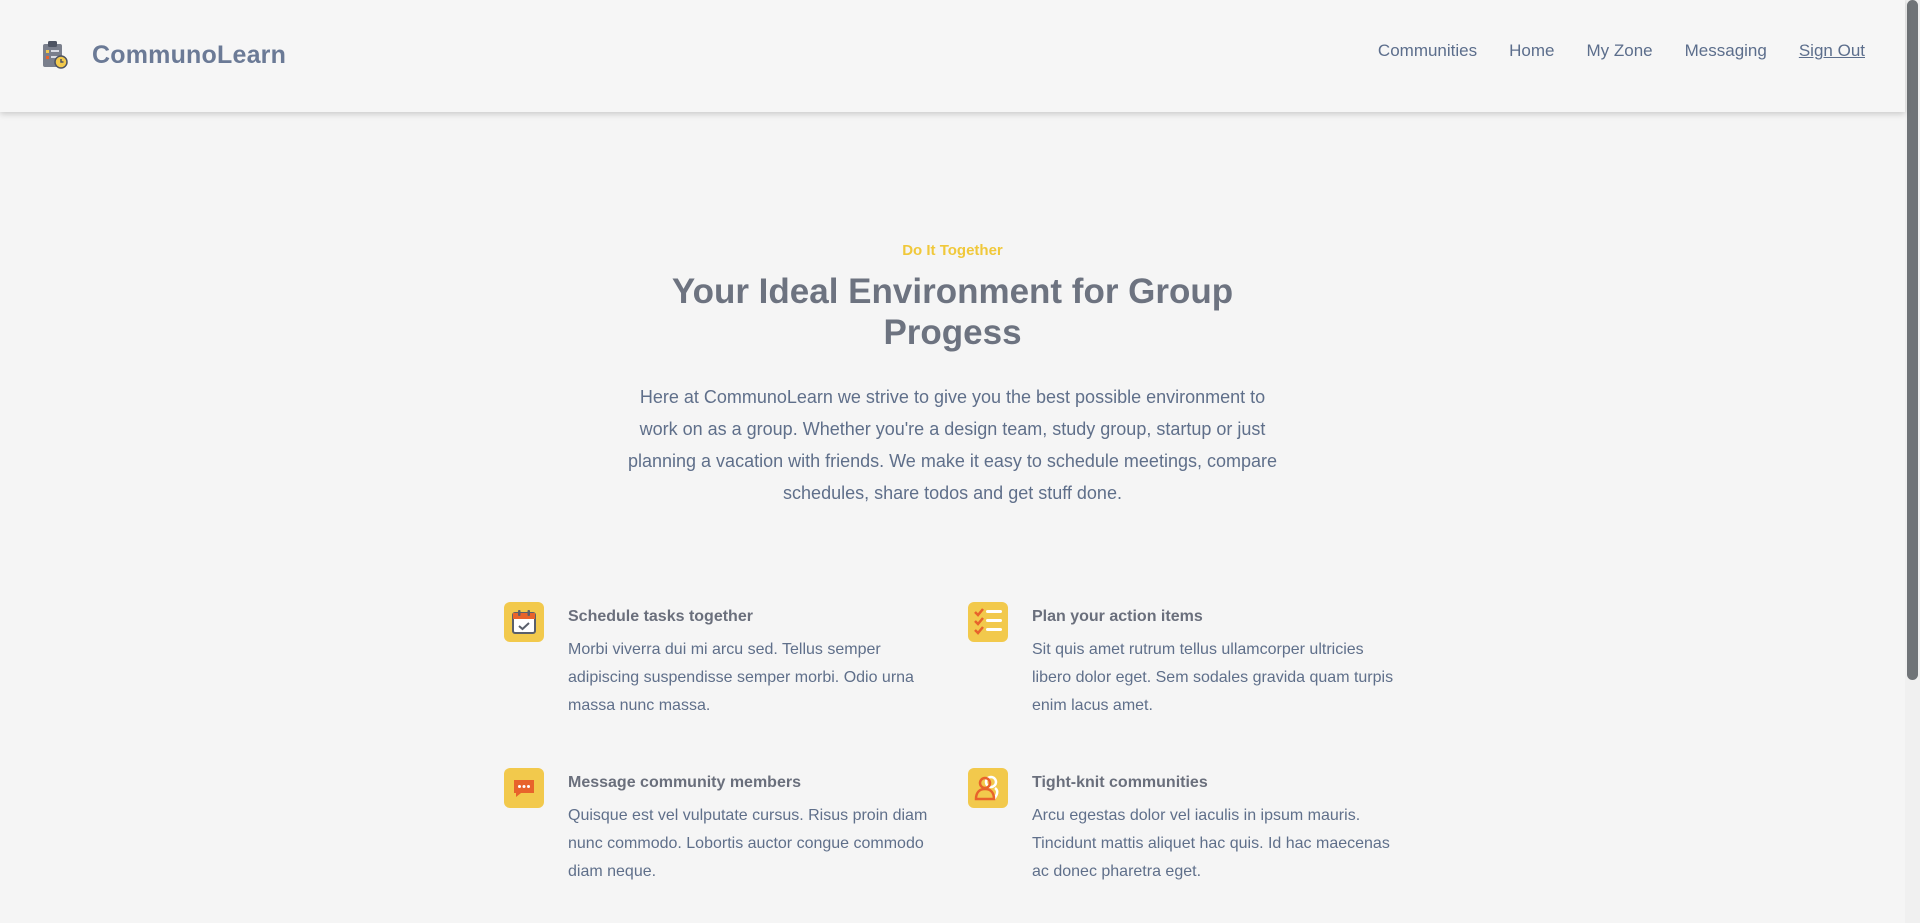 The width and height of the screenshot is (1920, 923). Describe the element at coordinates (189, 54) in the screenshot. I see `brand-name: CommunoLearn` at that location.